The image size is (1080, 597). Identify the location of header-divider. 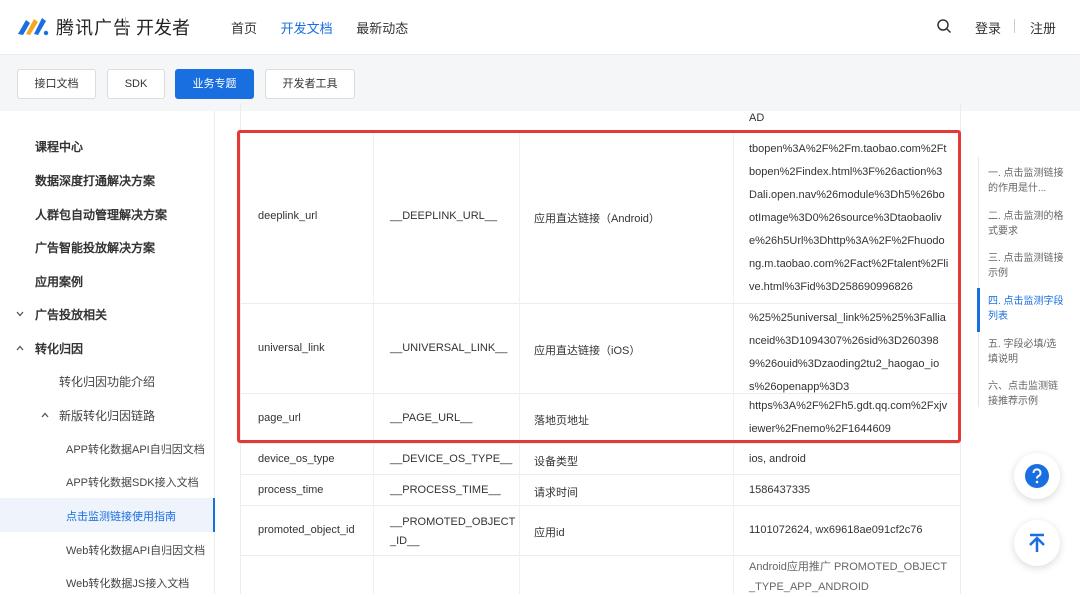
(1014, 26).